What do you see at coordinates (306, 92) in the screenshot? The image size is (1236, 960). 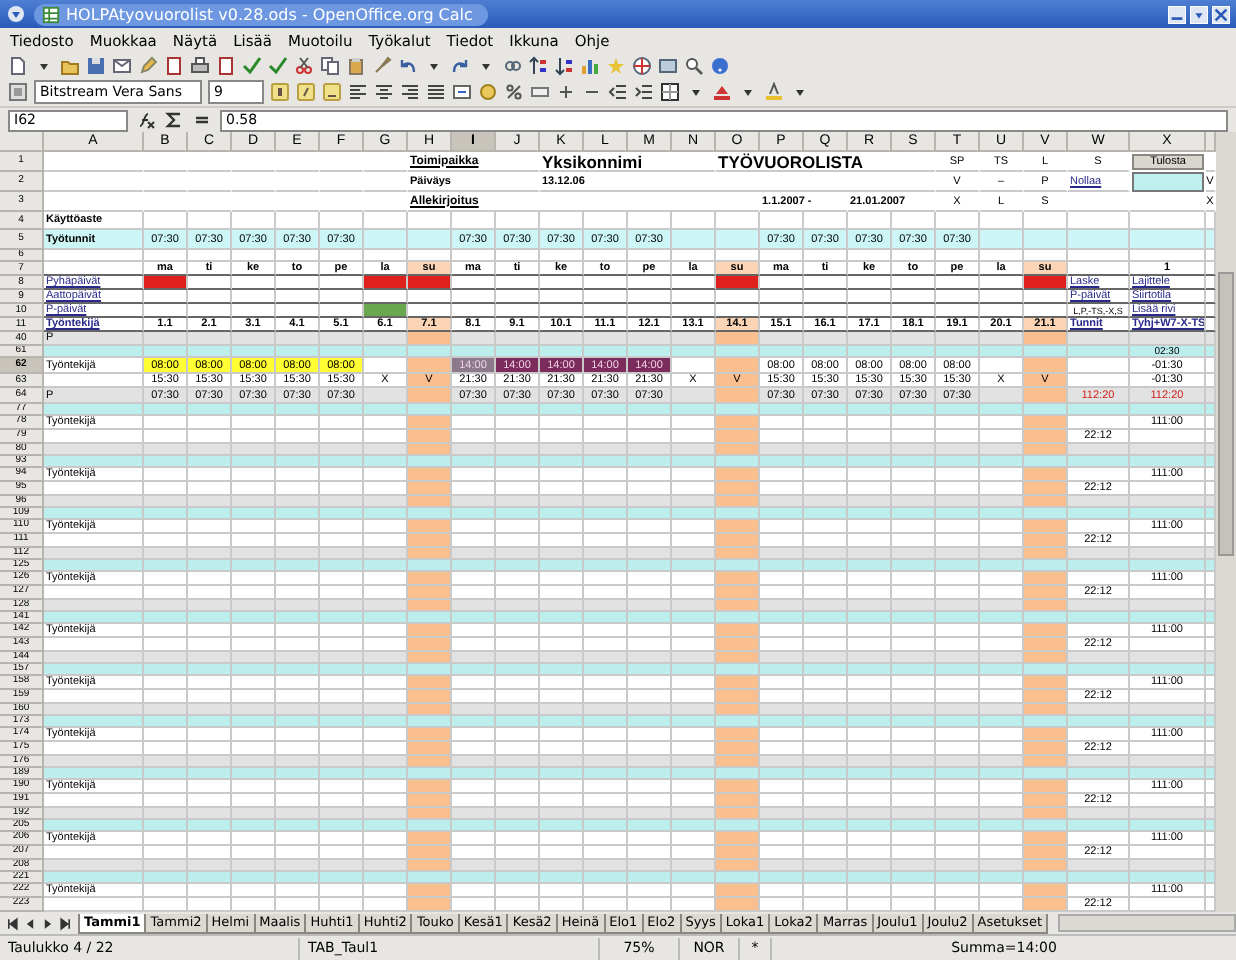 I see `italic-icon` at bounding box center [306, 92].